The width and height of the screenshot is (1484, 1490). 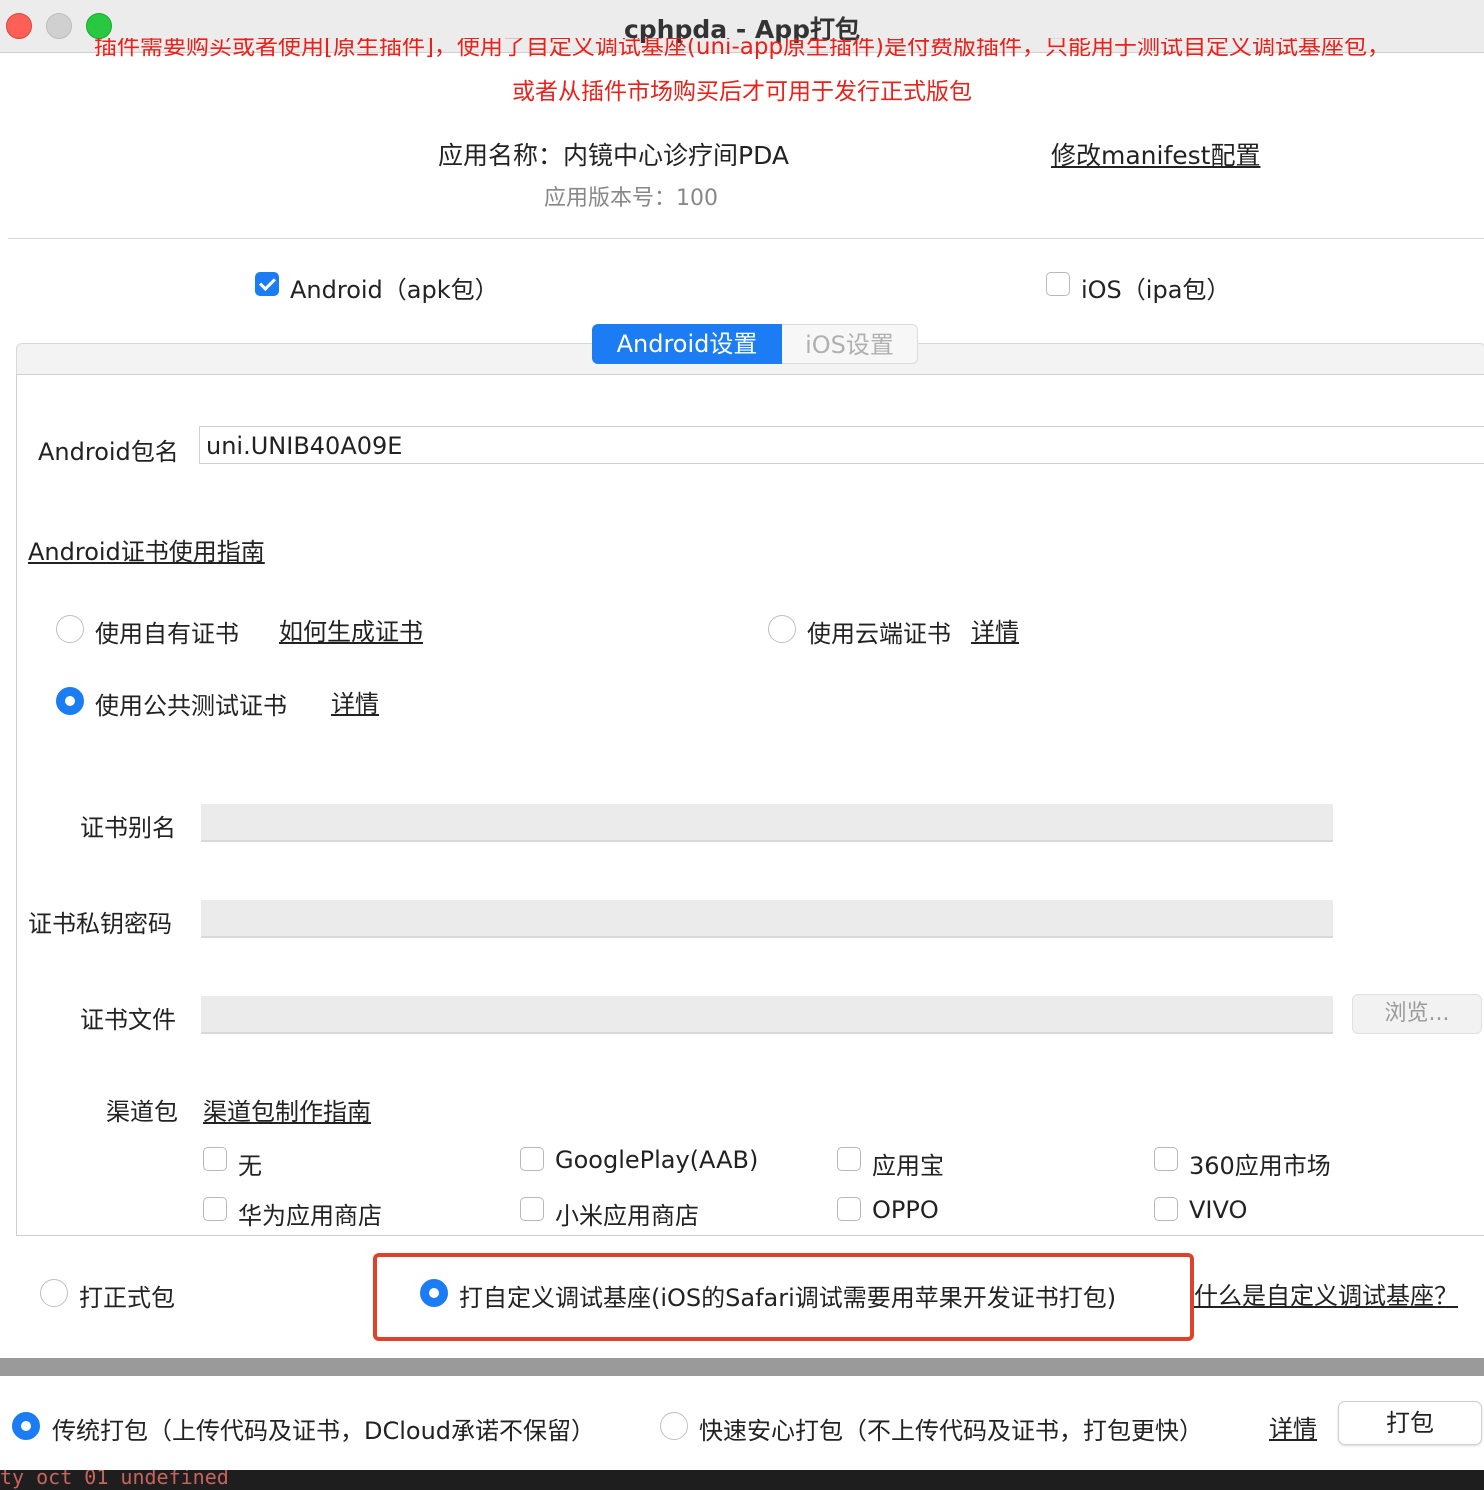 What do you see at coordinates (742, 92) in the screenshot?
I see `warning-line-2: 或者从插件市场购买后才可用于发行正式版包` at bounding box center [742, 92].